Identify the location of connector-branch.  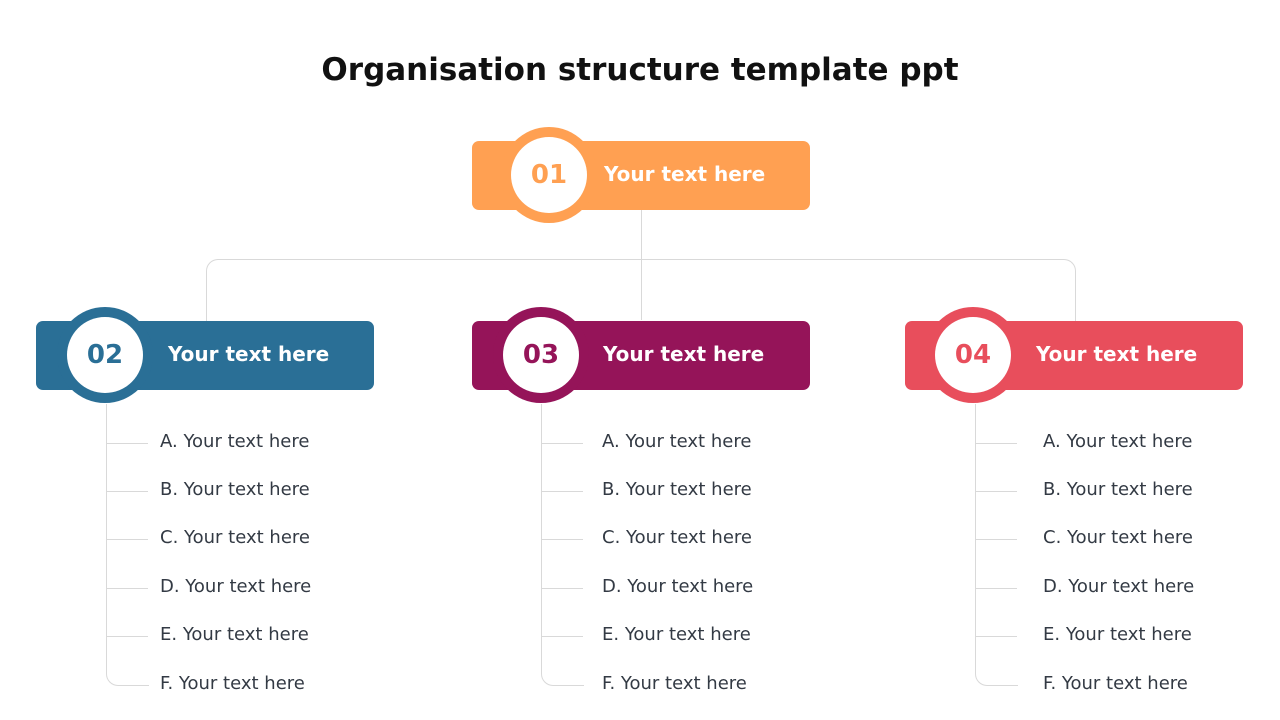
(641, 290).